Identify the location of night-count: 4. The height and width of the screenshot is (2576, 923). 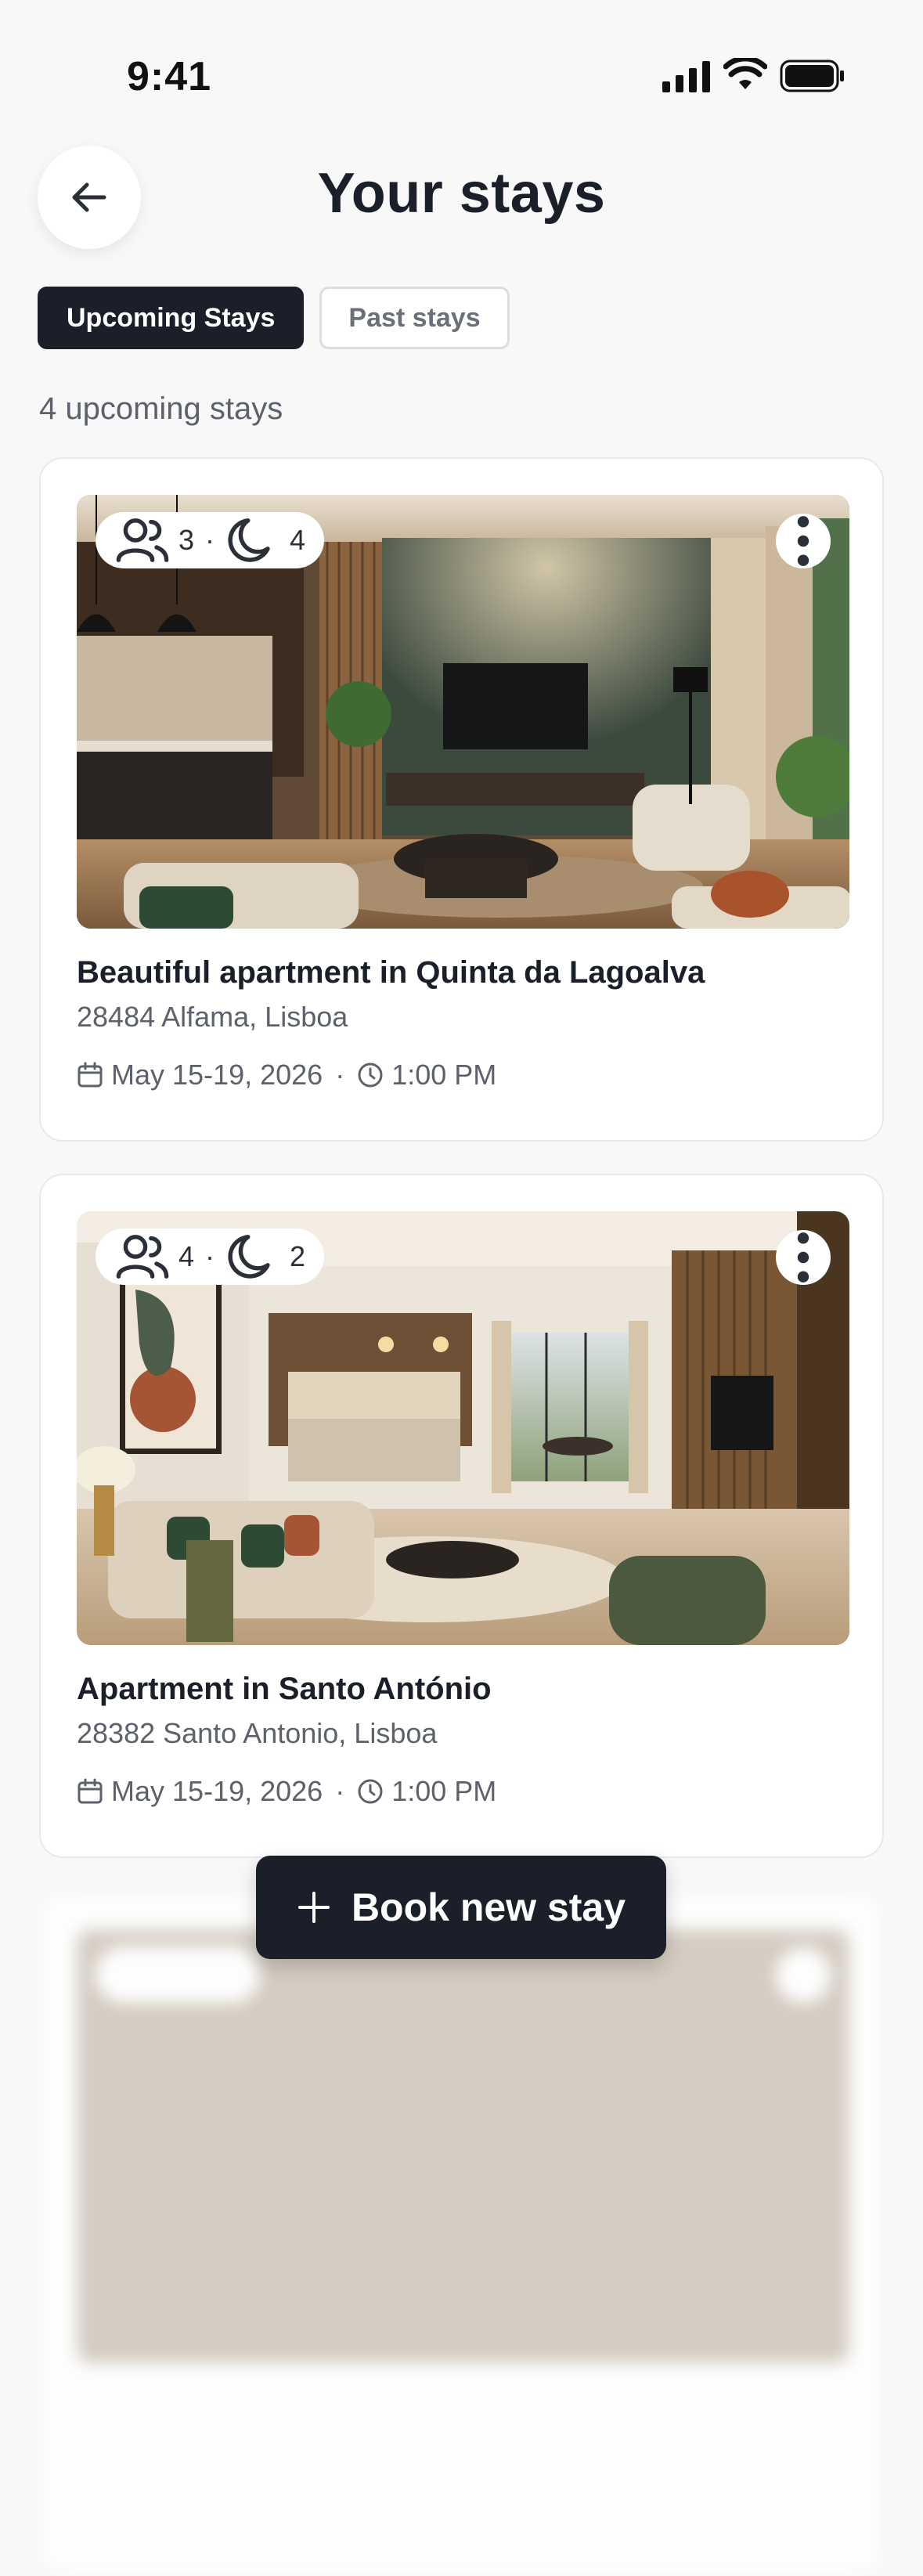
(298, 540).